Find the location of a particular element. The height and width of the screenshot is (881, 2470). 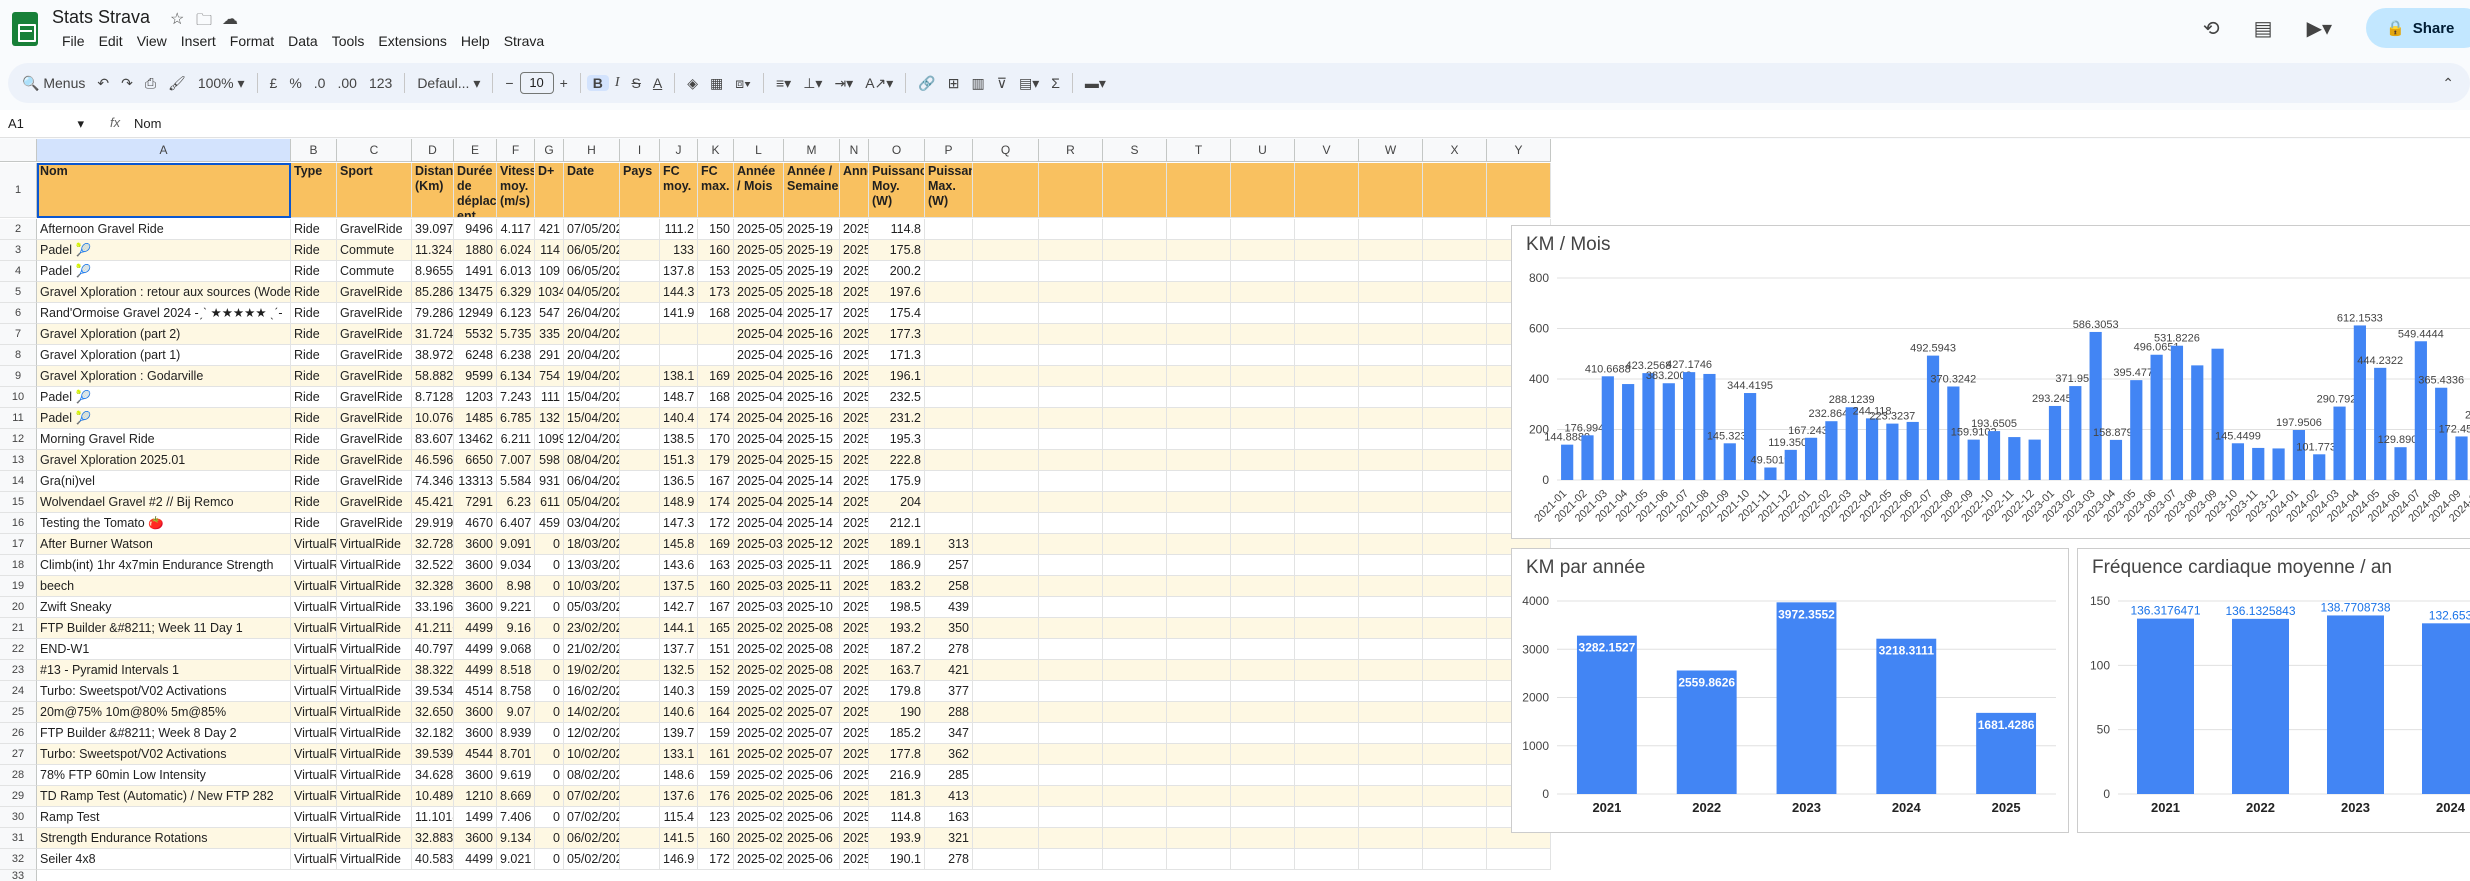

cell: FTP Builder &#8211; Week 8 Day 2 is located at coordinates (164, 733).